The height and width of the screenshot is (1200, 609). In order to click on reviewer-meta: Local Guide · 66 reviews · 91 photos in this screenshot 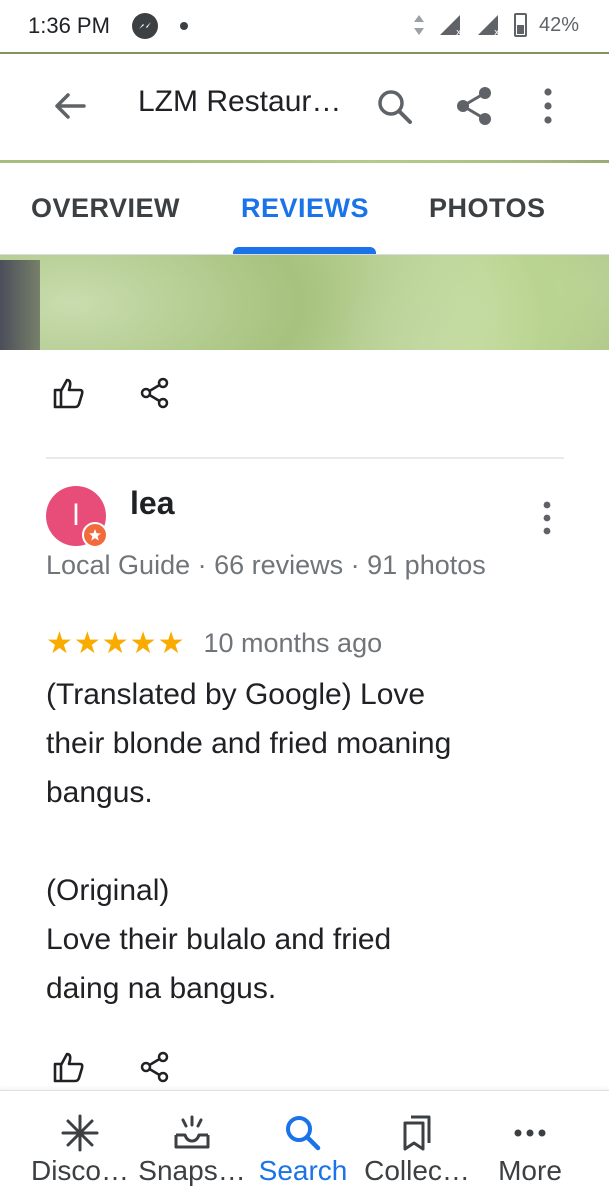, I will do `click(266, 565)`.